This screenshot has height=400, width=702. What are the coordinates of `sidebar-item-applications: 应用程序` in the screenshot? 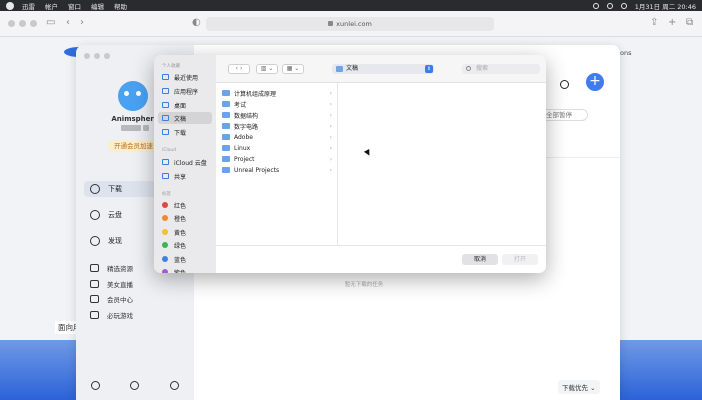 It's located at (185, 91).